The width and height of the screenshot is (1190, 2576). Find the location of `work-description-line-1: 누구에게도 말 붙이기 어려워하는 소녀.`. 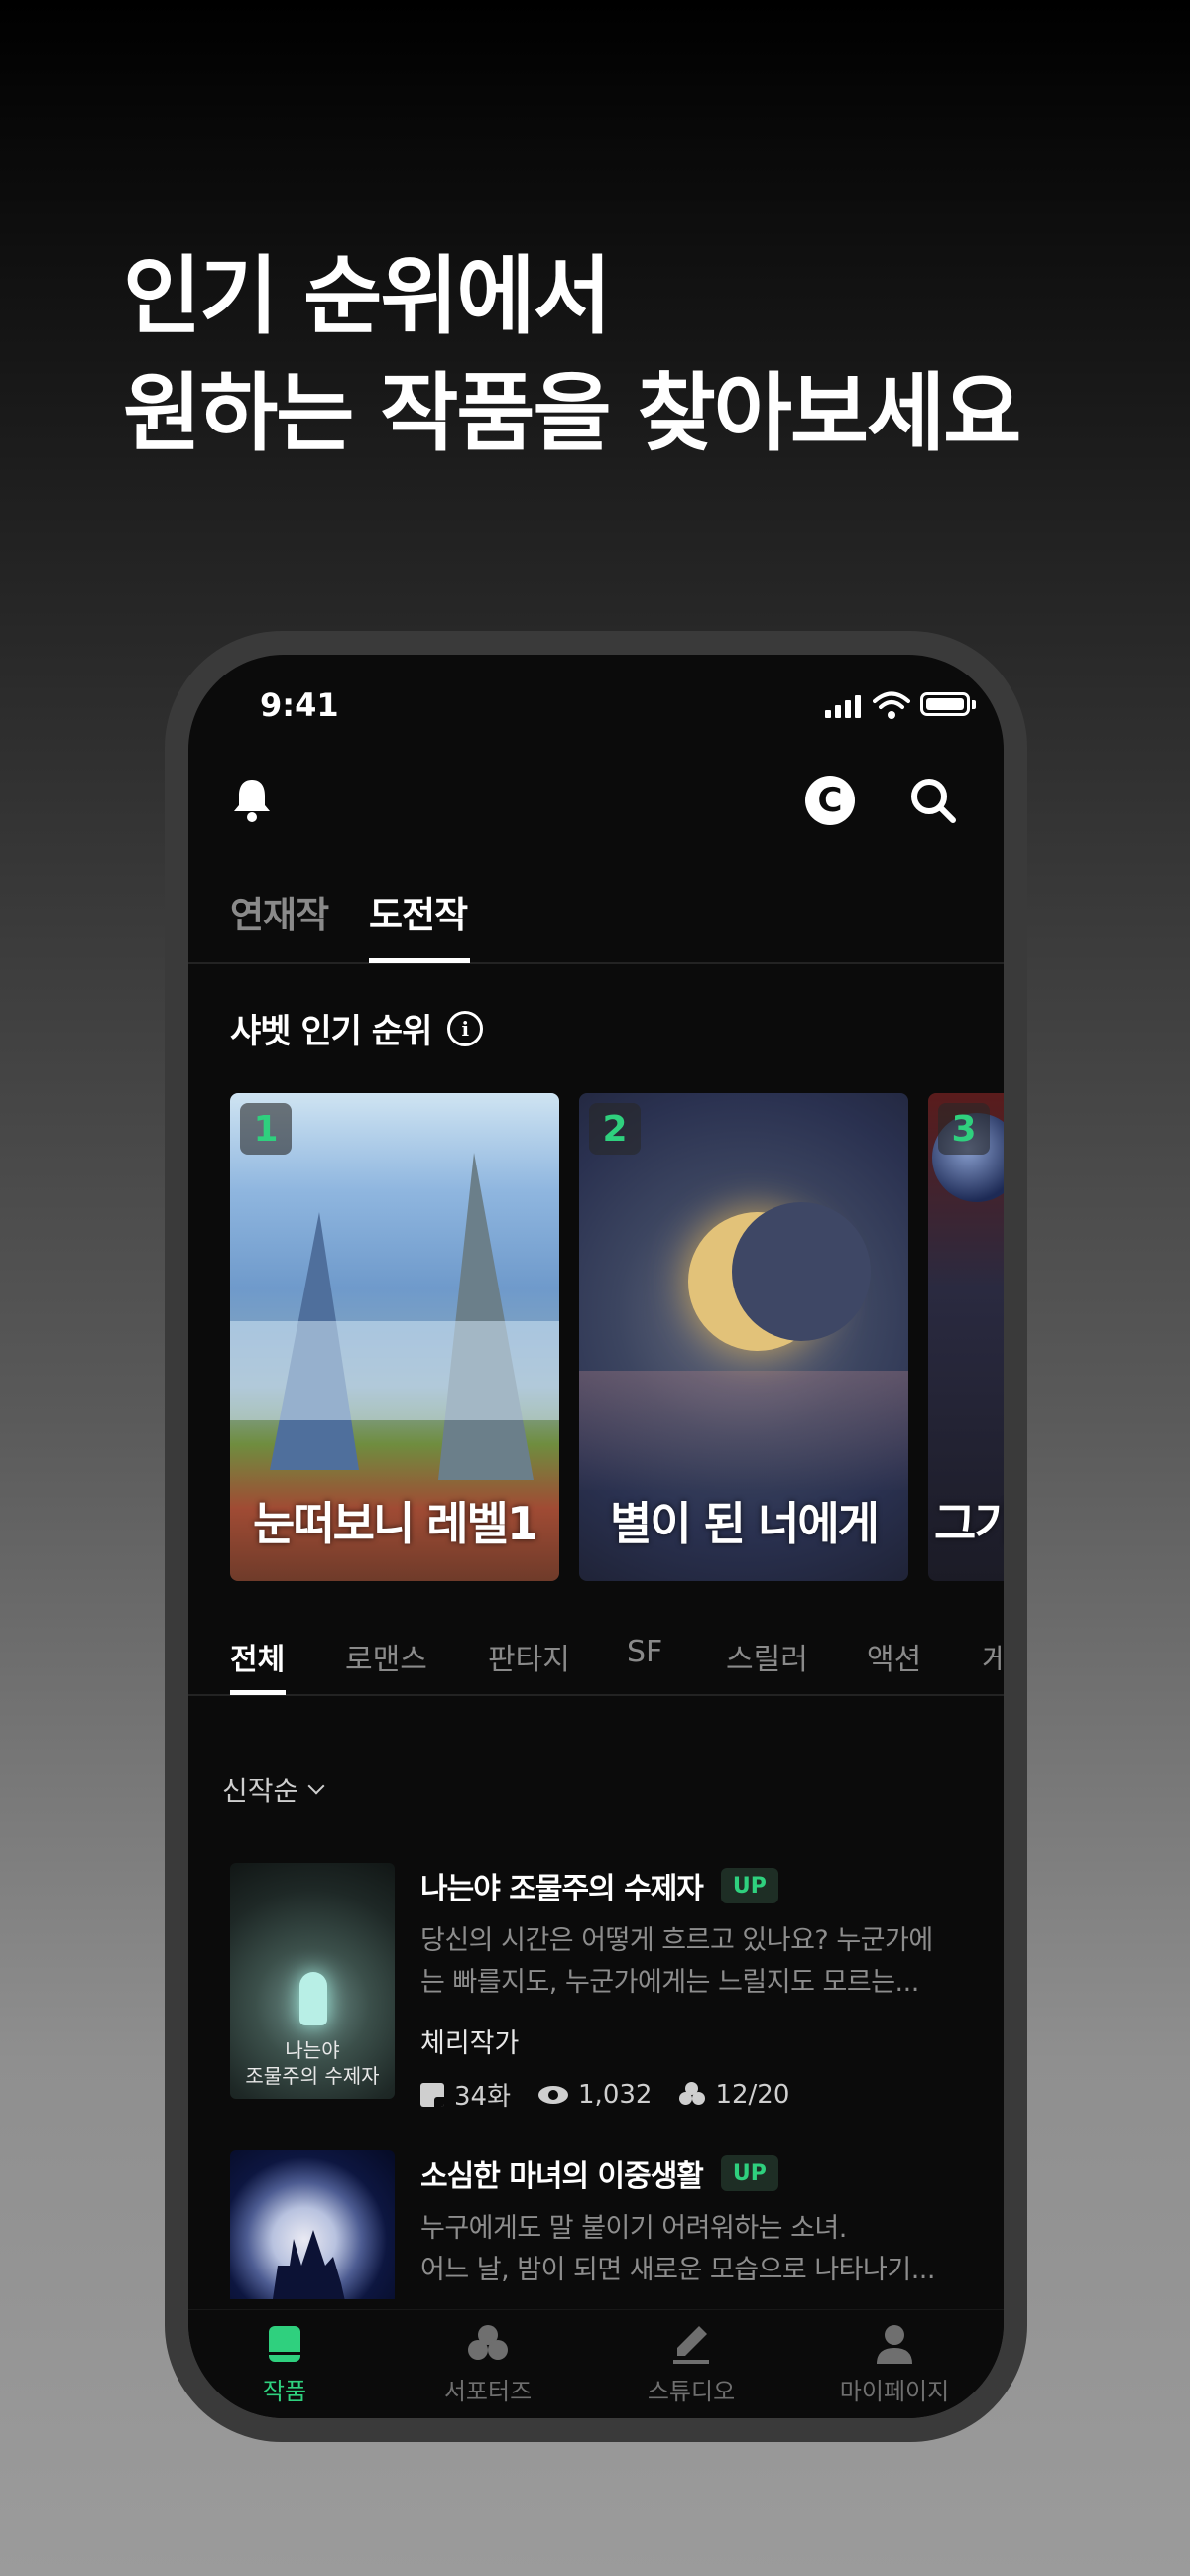

work-description-line-1: 누구에게도 말 붙이기 어려워하는 소녀. is located at coordinates (633, 2228).